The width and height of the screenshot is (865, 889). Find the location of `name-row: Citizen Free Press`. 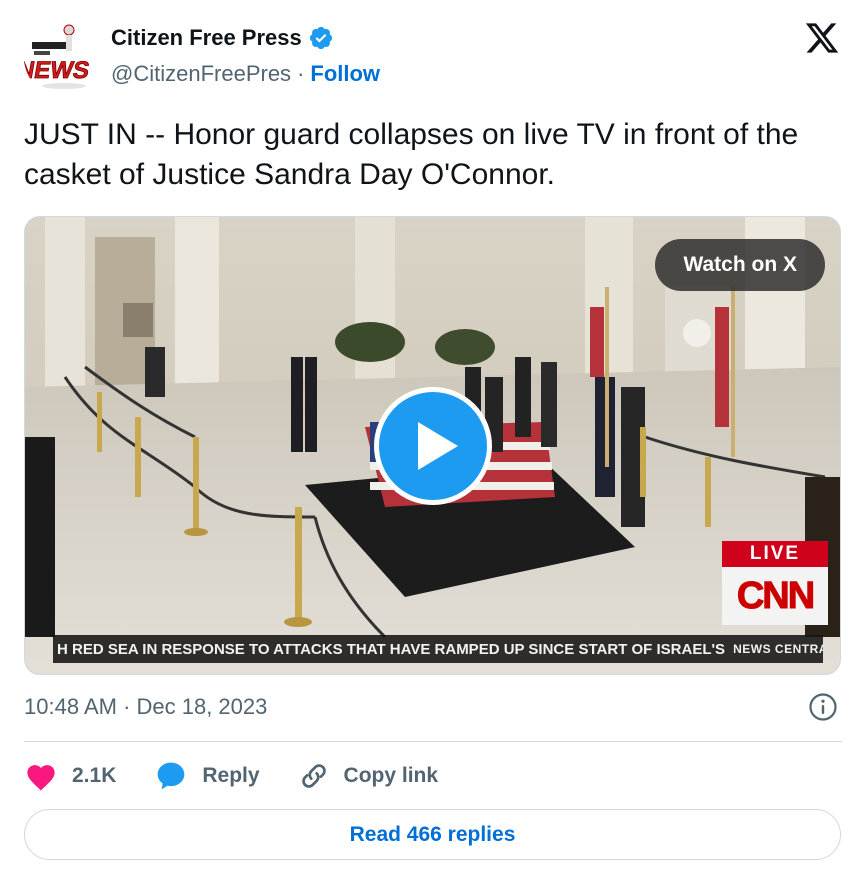

name-row: Citizen Free Press is located at coordinates (222, 38).